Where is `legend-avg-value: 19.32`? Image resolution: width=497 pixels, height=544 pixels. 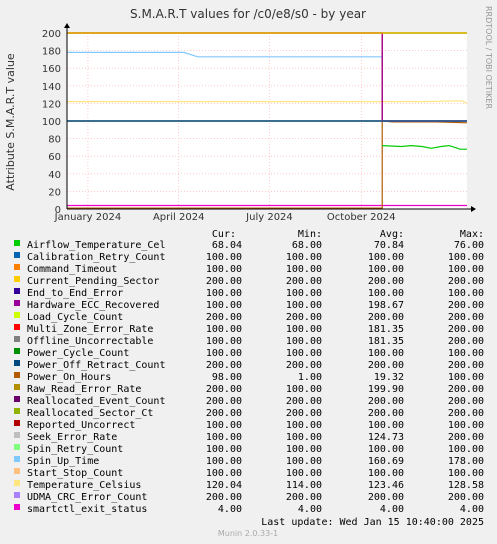 legend-avg-value: 19.32 is located at coordinates (389, 377).